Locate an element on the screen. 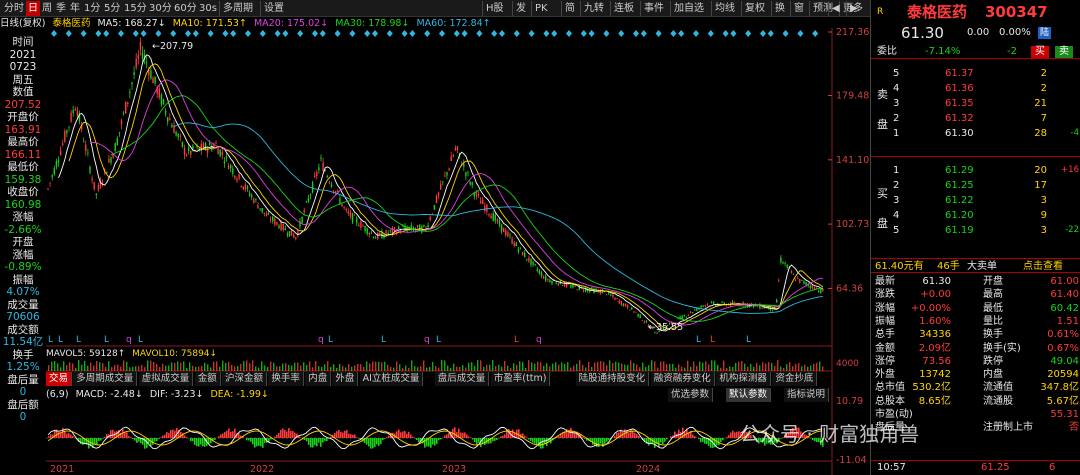 This screenshot has height=475, width=1080. period-10: 30s is located at coordinates (208, 8).